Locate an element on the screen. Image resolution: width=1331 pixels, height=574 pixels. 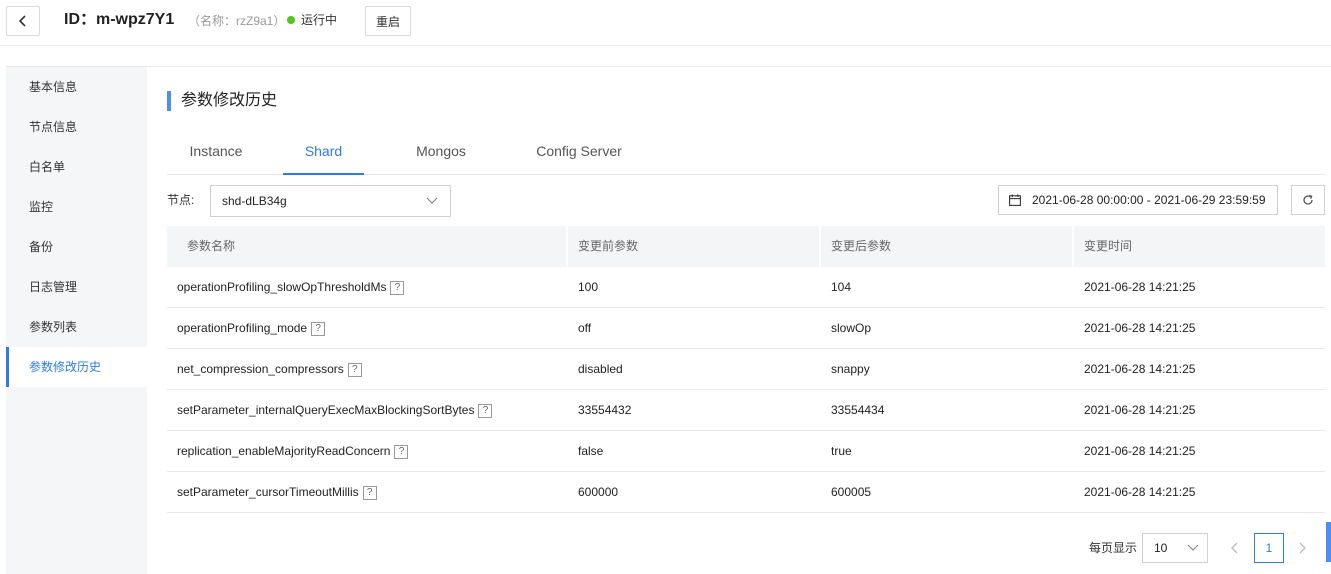
param-before: off is located at coordinates (585, 328).